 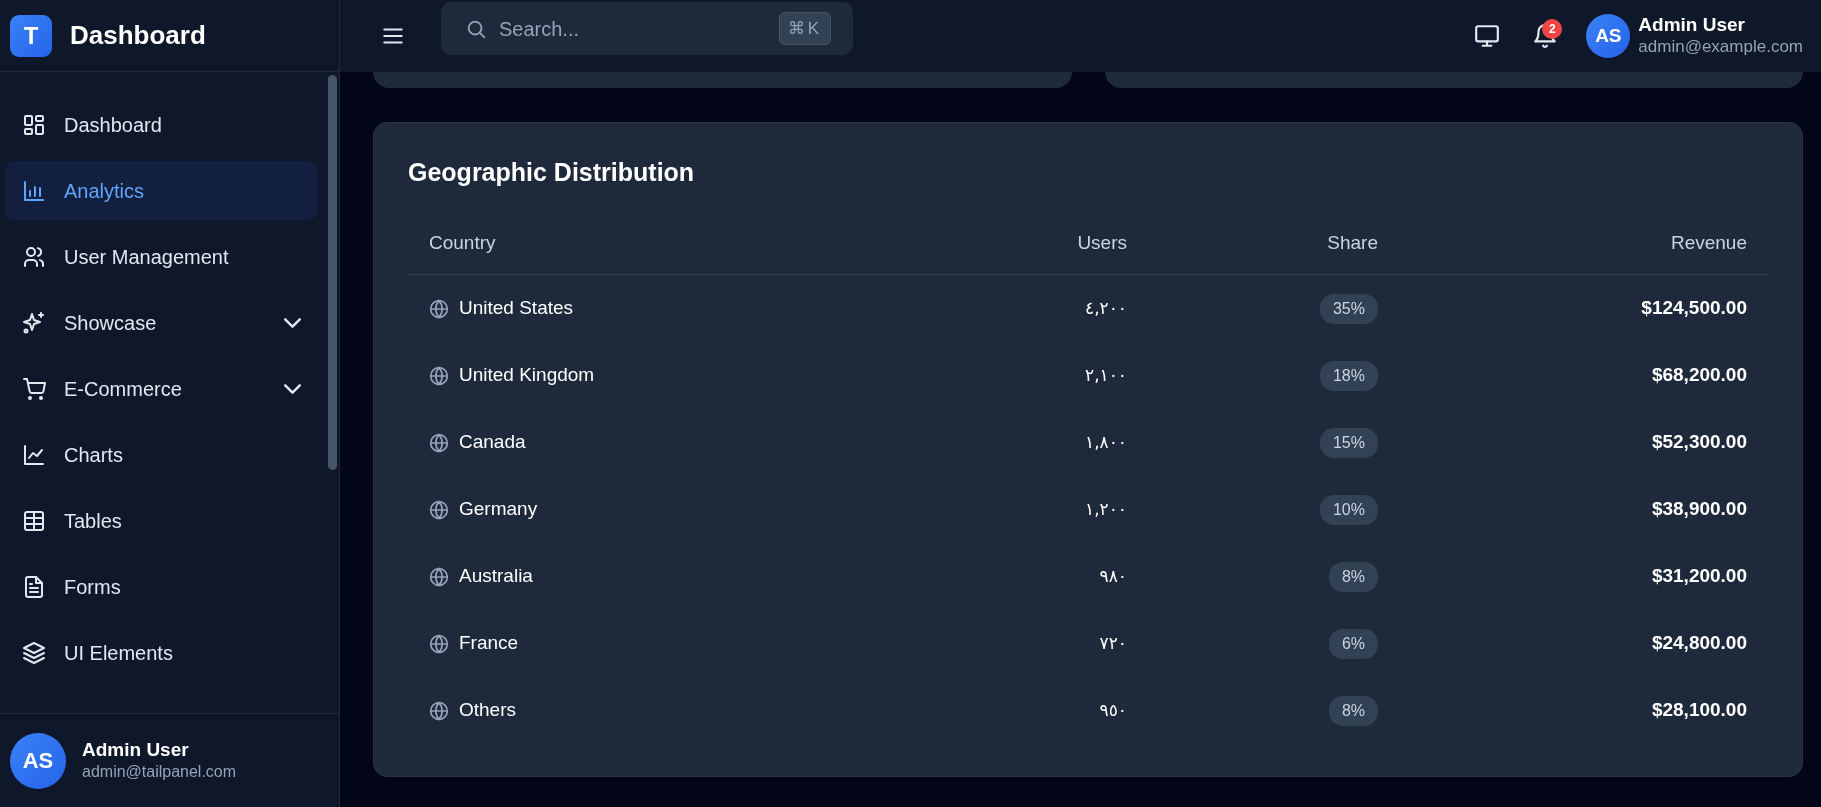 I want to click on table-cell-text: Canada, so click(x=492, y=442).